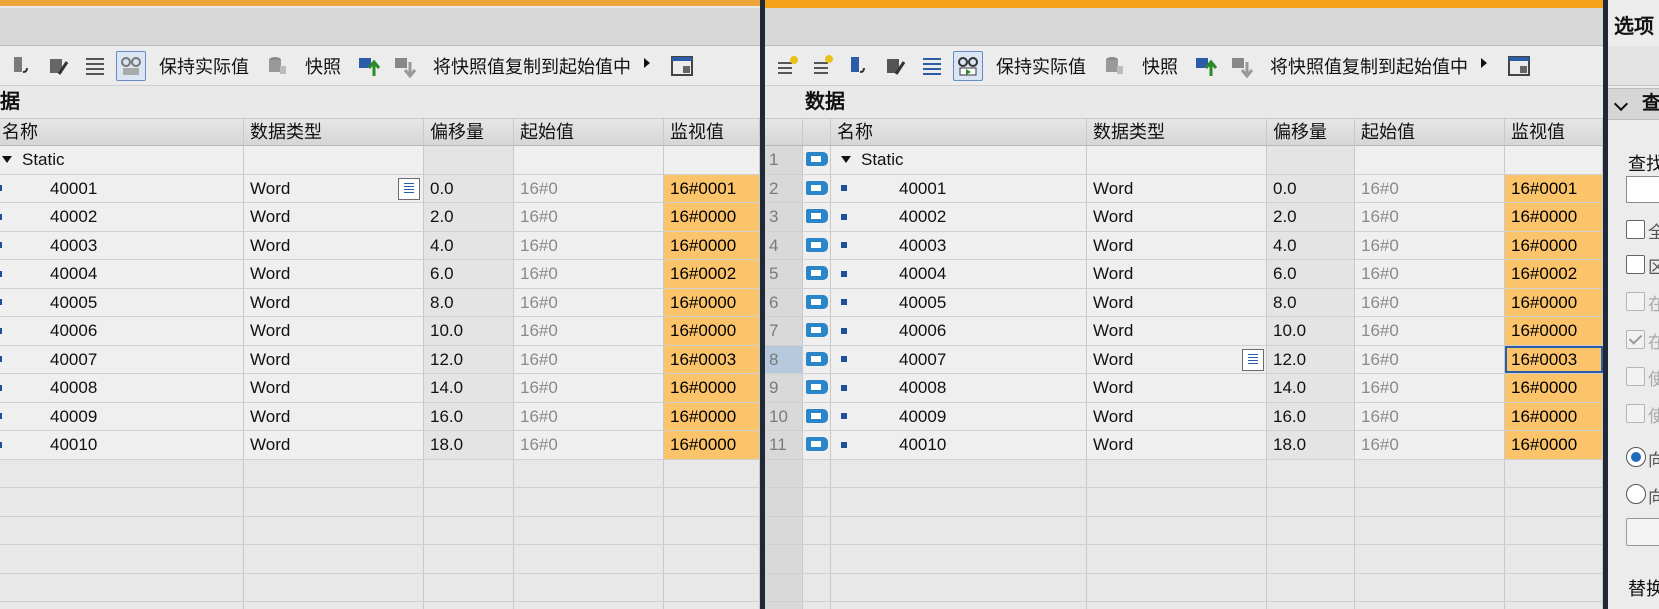  What do you see at coordinates (1041, 66) in the screenshot?
I see `keep-actual-values-button-right: 保持实际值` at bounding box center [1041, 66].